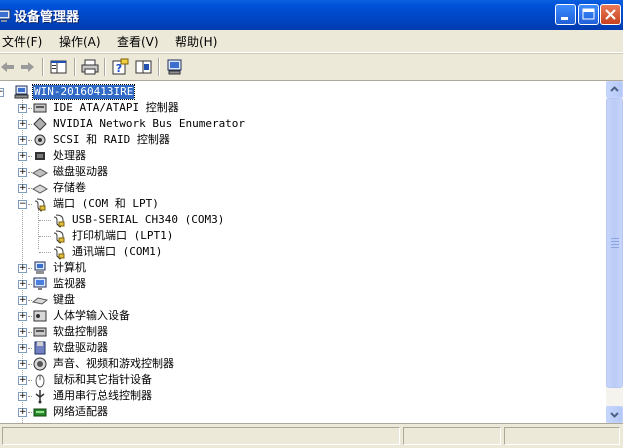  What do you see at coordinates (40, 189) in the screenshot?
I see `storage-volume-icon` at bounding box center [40, 189].